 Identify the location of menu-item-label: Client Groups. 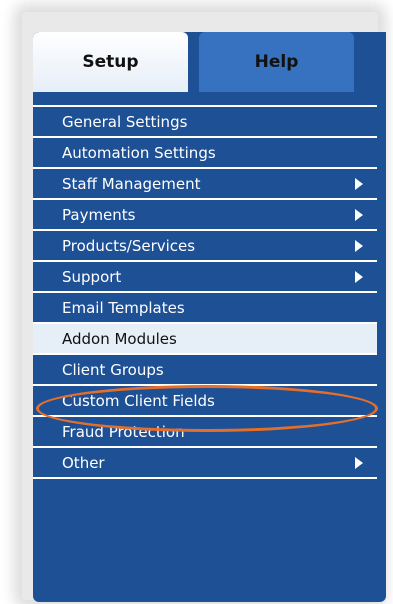
(113, 369).